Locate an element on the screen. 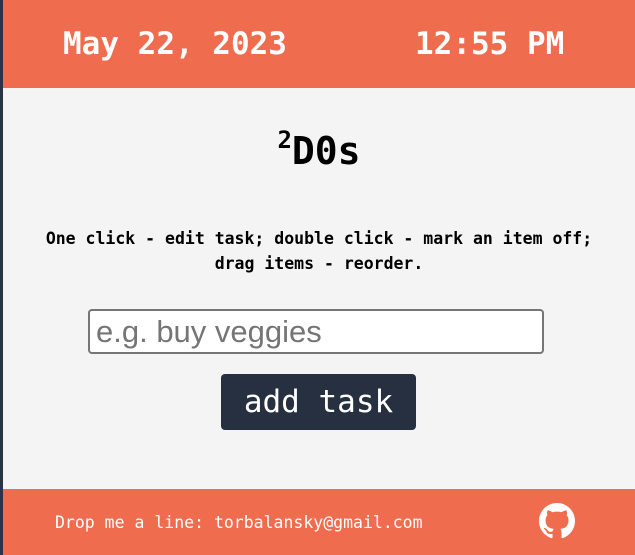  title-text: D0s is located at coordinates (326, 151).